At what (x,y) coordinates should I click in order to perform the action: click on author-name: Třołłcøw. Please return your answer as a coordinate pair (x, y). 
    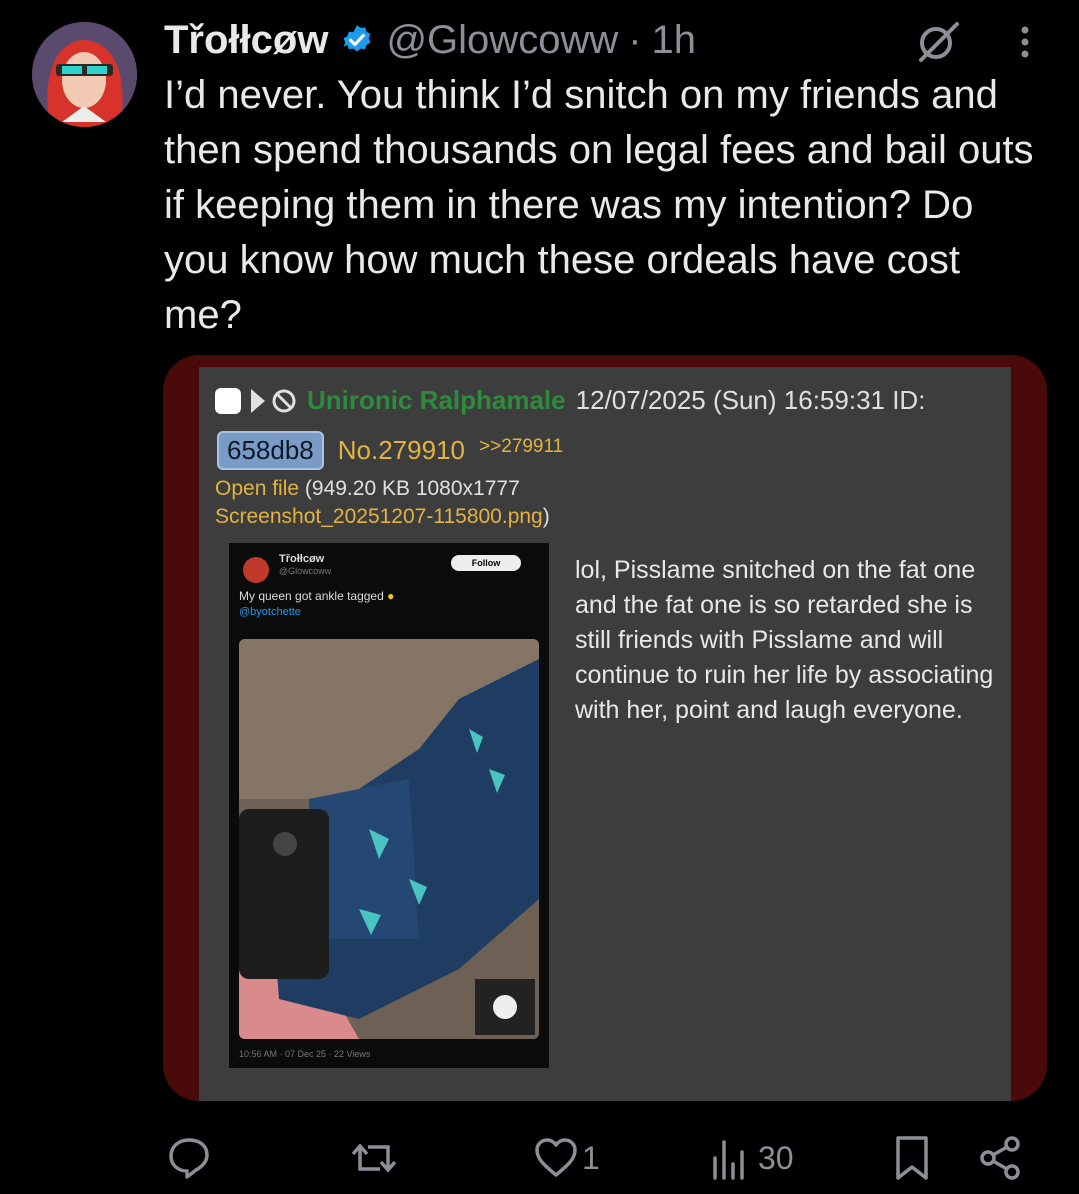
    Looking at the image, I should click on (246, 40).